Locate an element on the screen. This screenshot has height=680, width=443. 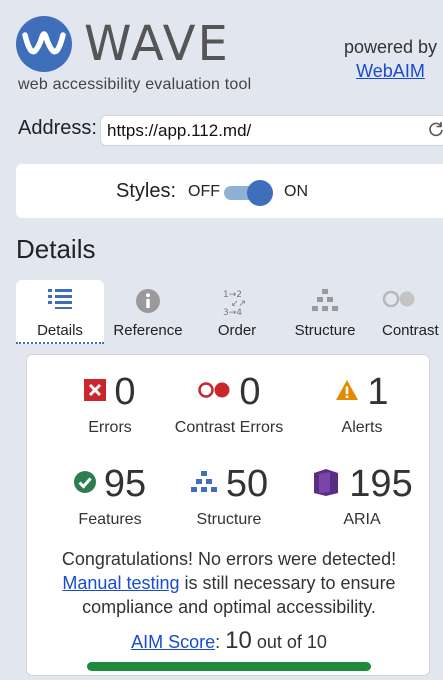
aria-count: 195 is located at coordinates (381, 483).